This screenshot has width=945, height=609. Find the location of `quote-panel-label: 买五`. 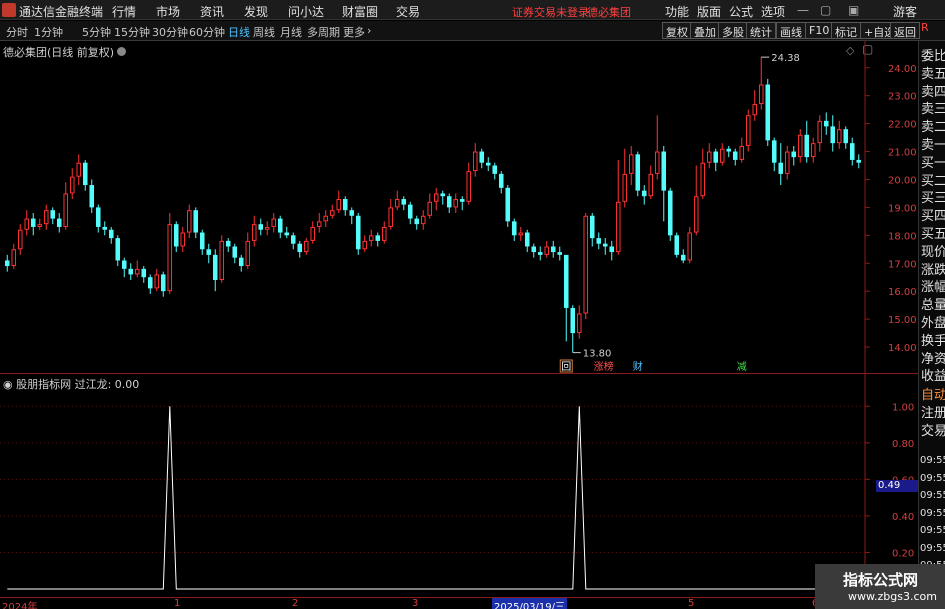

quote-panel-label: 买五 is located at coordinates (933, 232).